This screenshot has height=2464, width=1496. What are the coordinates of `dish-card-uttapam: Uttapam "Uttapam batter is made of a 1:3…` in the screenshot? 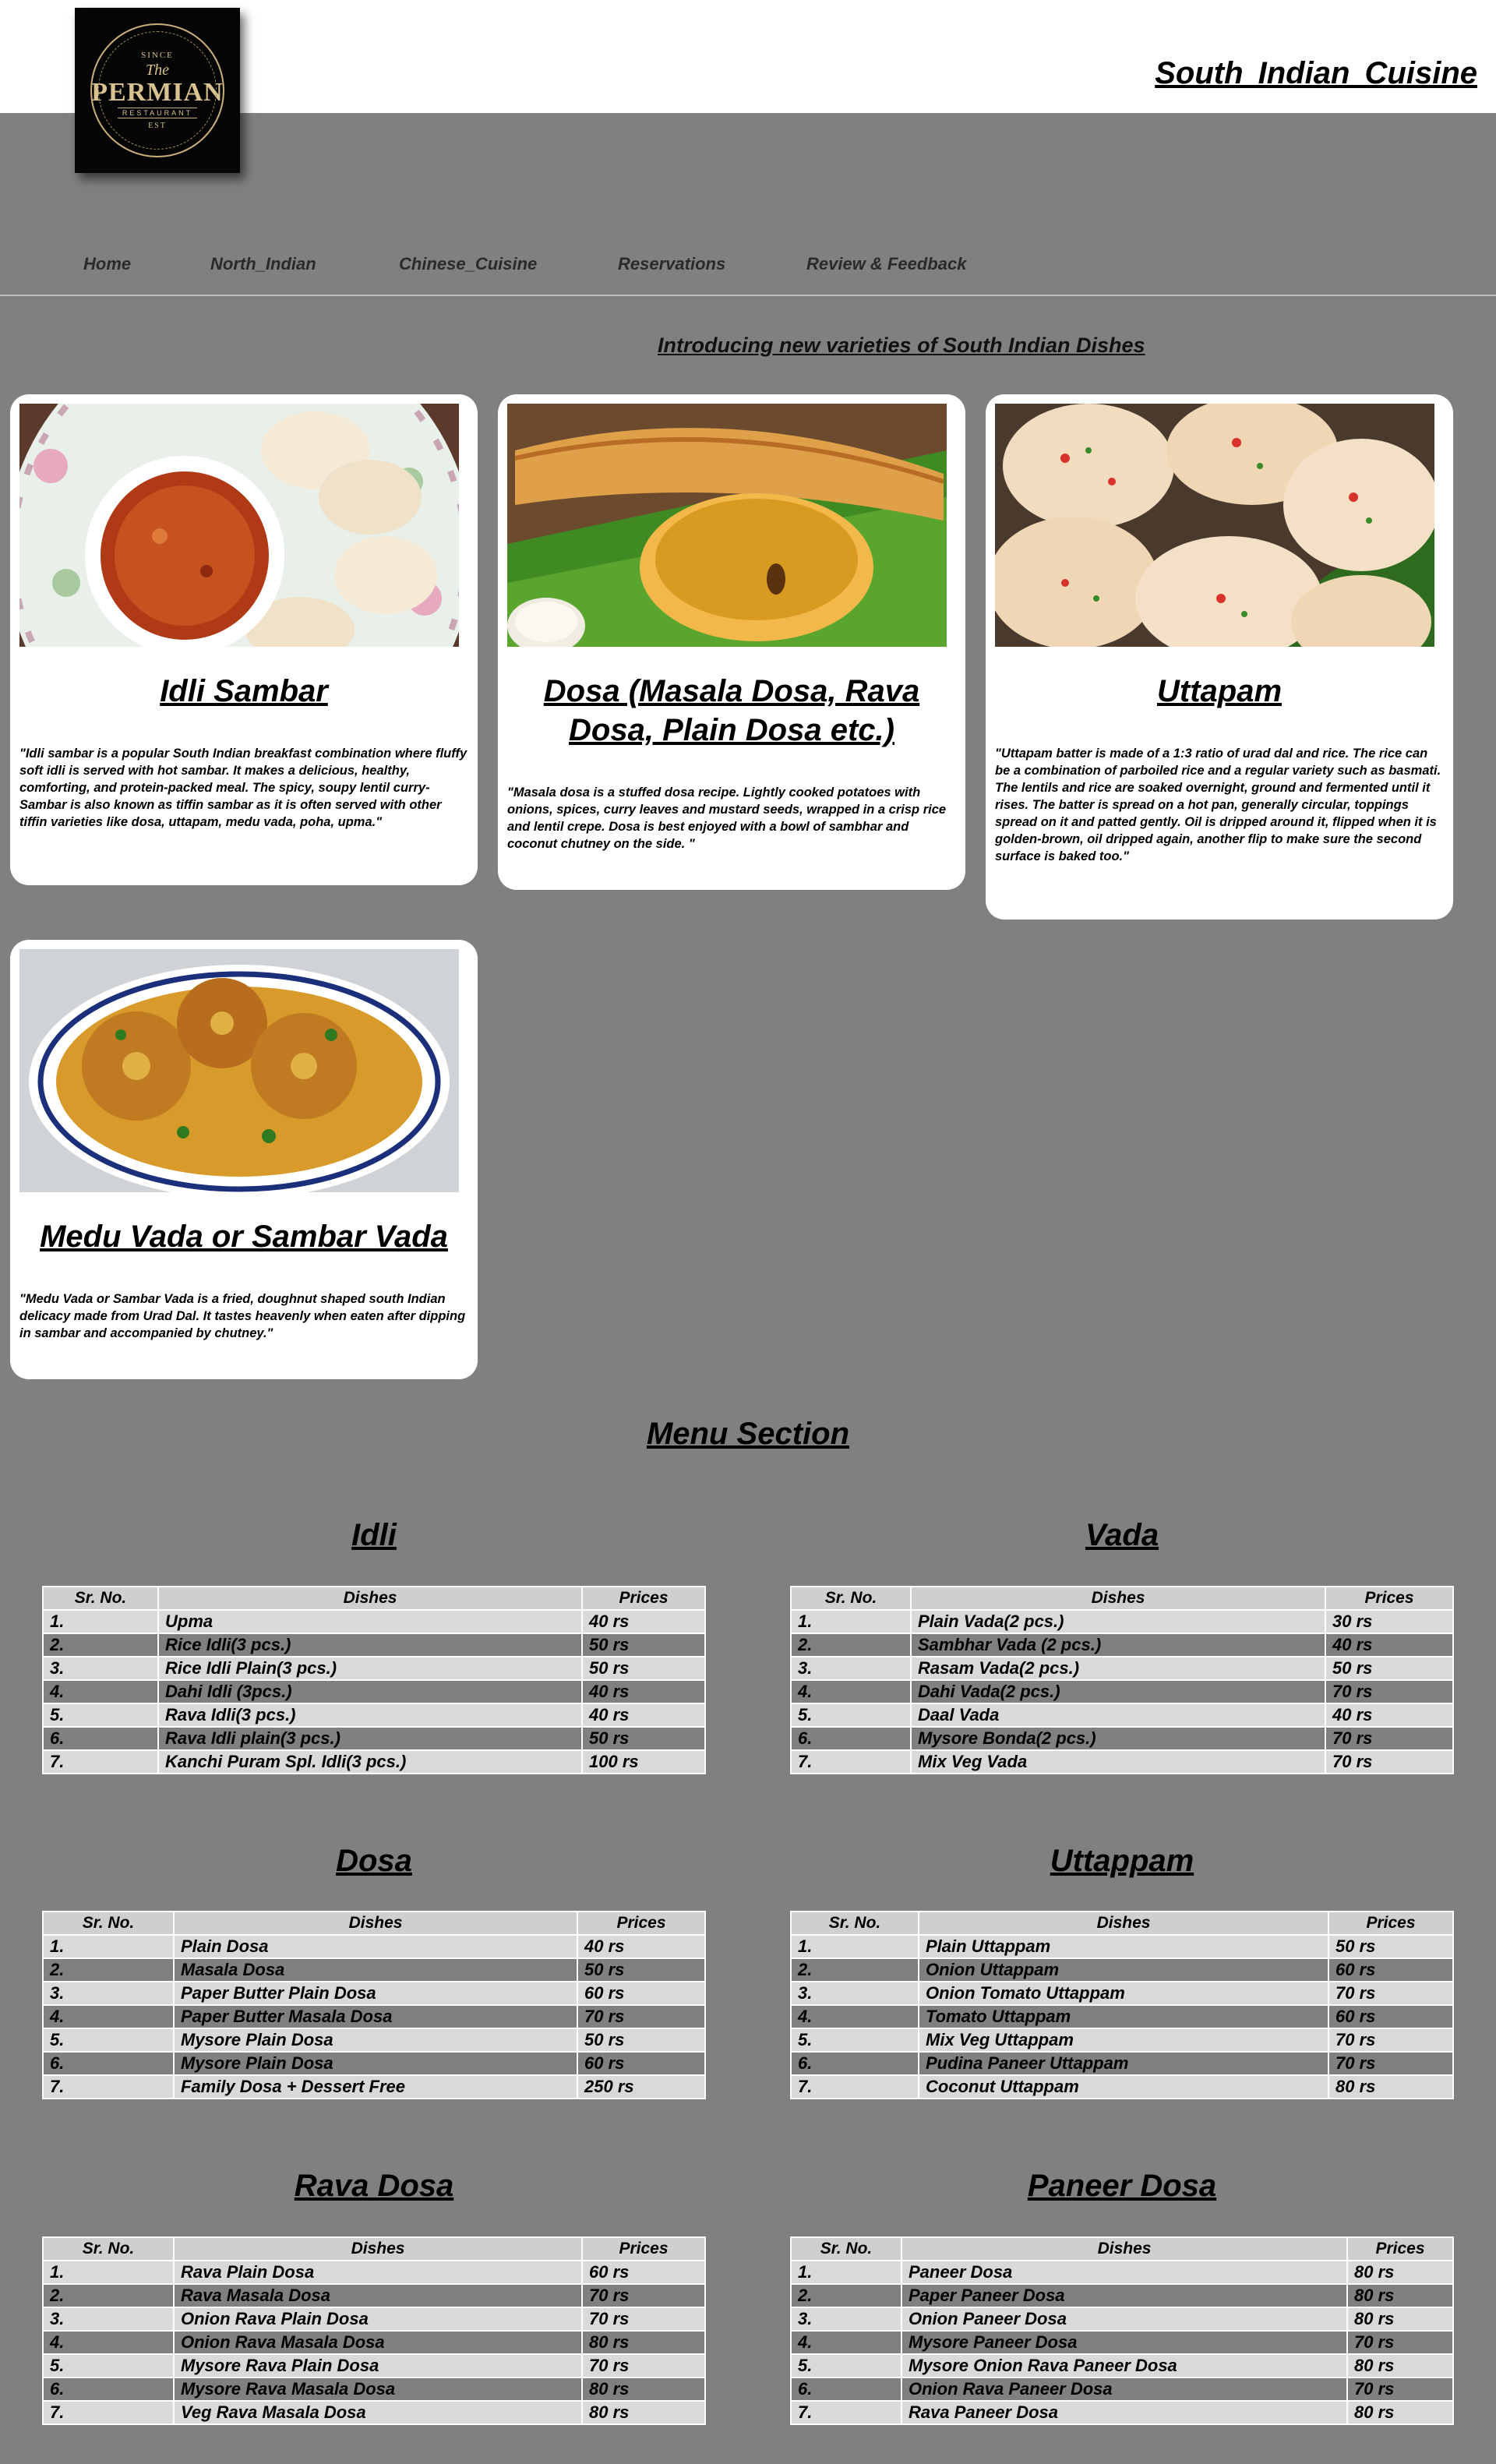 It's located at (1219, 657).